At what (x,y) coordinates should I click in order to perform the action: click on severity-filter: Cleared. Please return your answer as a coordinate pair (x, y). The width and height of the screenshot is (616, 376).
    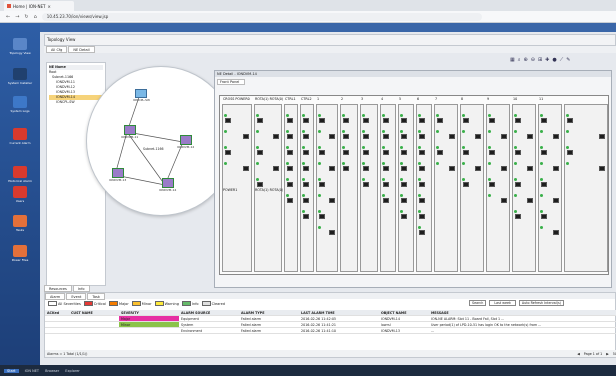
    Looking at the image, I should click on (213, 303).